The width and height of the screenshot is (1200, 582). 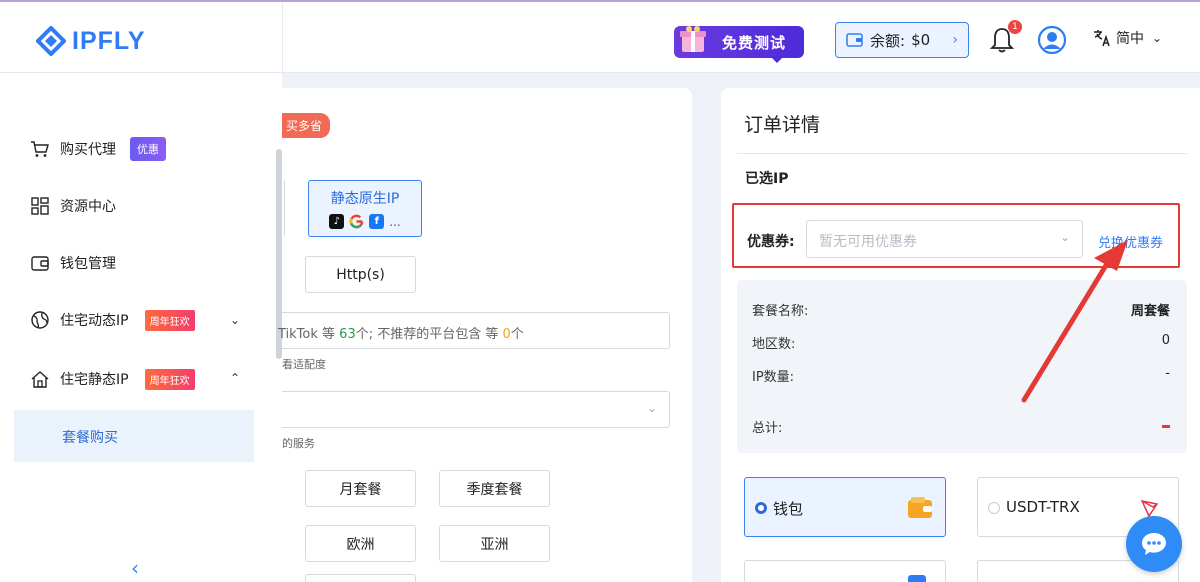 What do you see at coordinates (994, 508) in the screenshot?
I see `radio-unselected` at bounding box center [994, 508].